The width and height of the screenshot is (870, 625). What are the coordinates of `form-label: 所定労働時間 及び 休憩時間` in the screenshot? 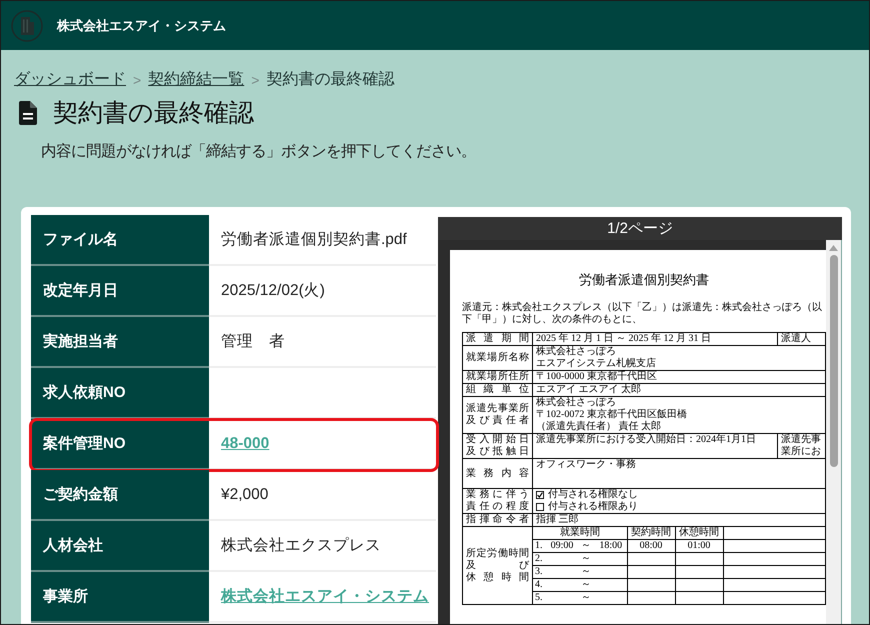 It's located at (497, 565).